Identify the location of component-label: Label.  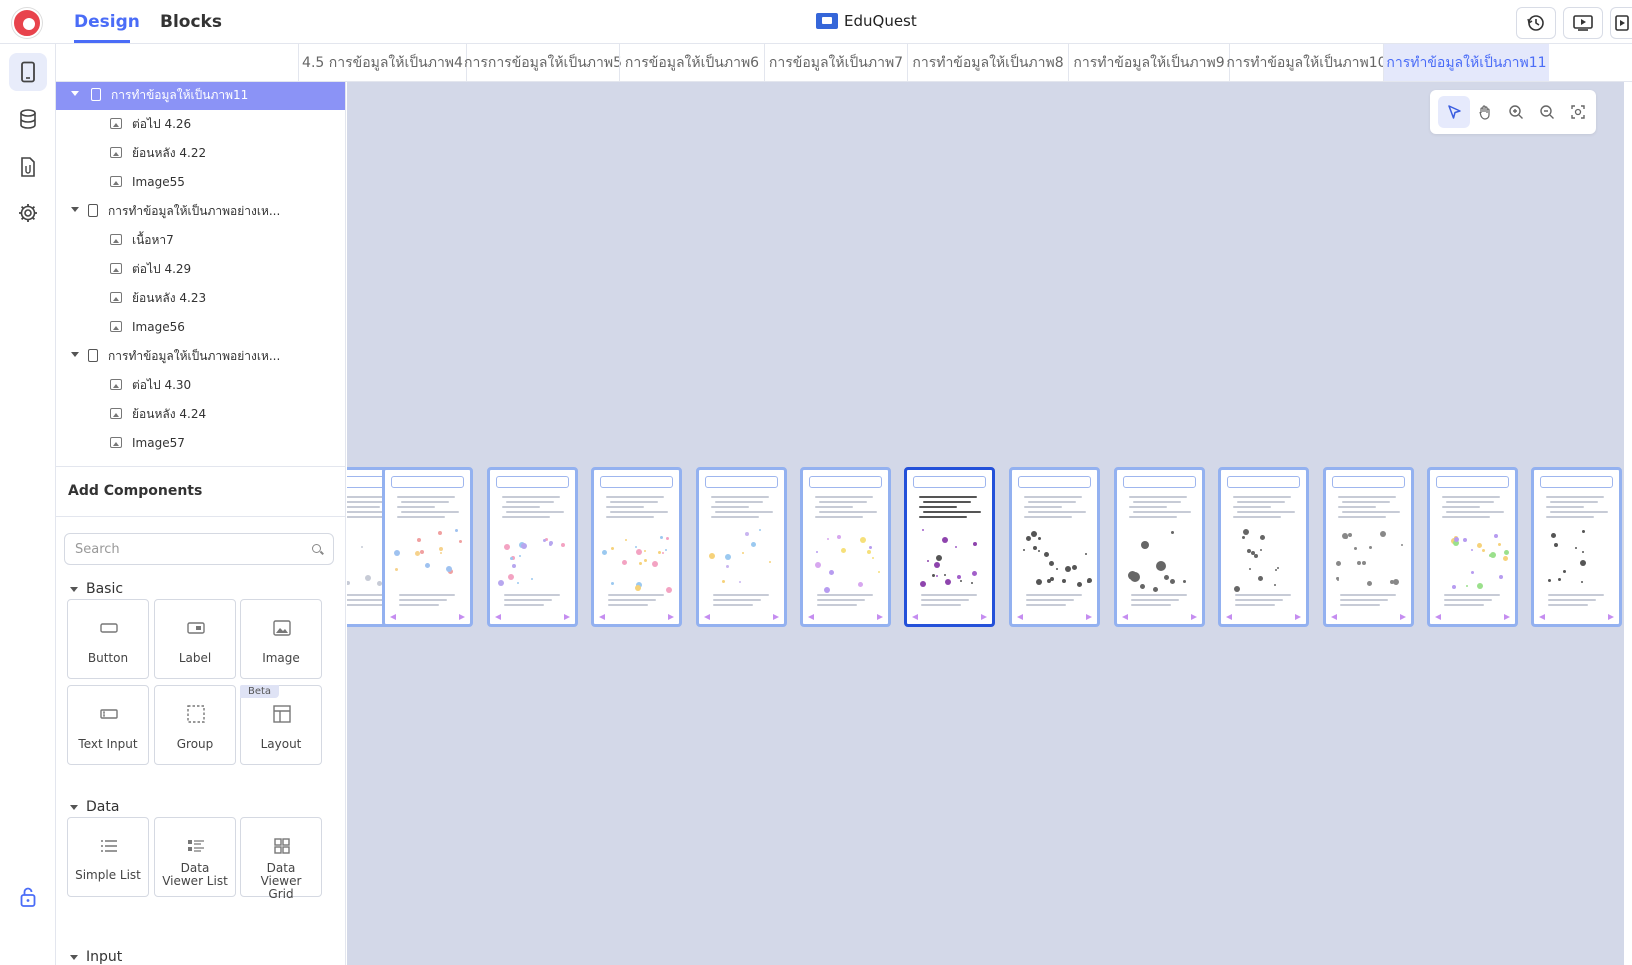
(195, 639).